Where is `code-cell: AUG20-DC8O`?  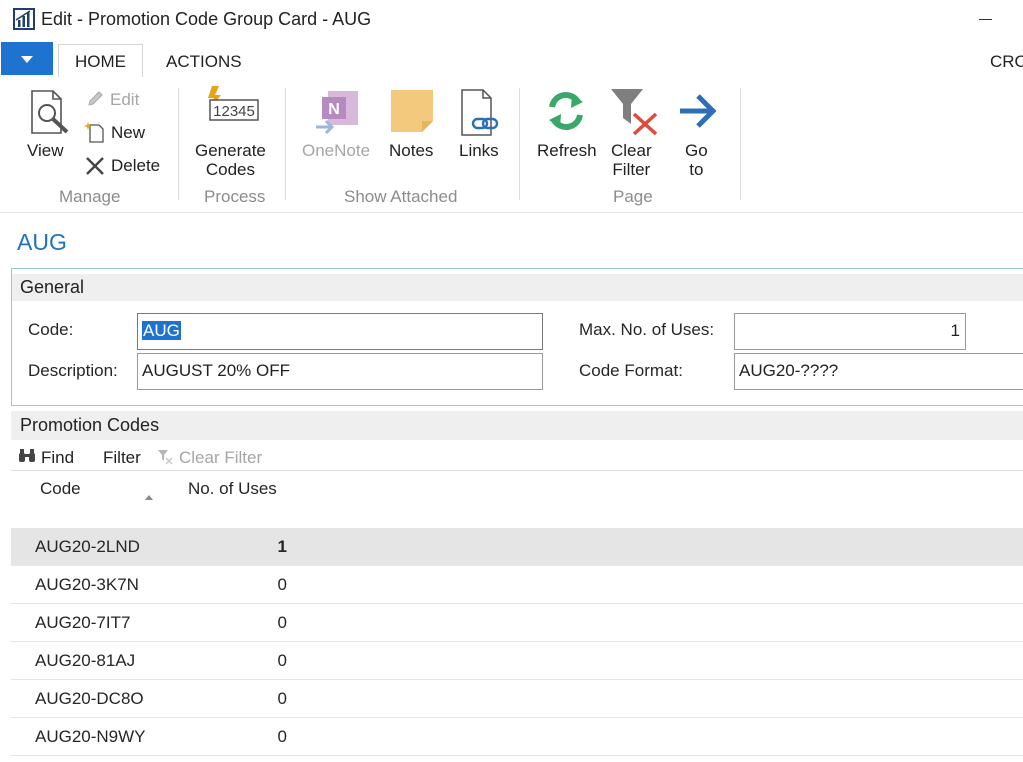 code-cell: AUG20-DC8O is located at coordinates (89, 698).